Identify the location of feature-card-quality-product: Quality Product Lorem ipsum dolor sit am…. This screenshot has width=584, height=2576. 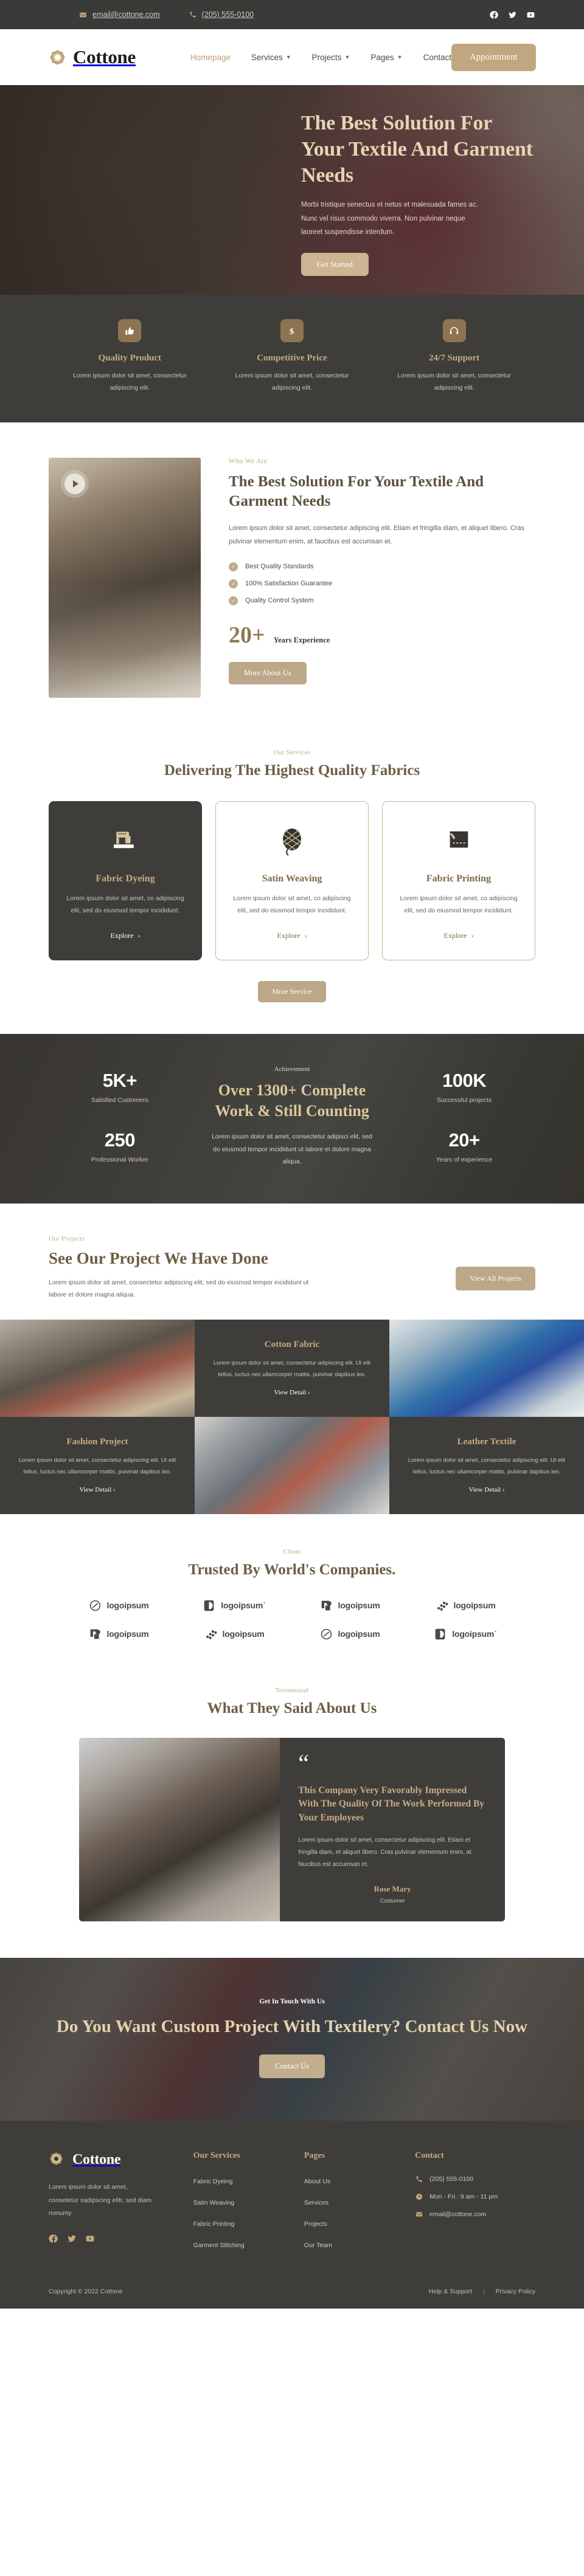
(130, 356).